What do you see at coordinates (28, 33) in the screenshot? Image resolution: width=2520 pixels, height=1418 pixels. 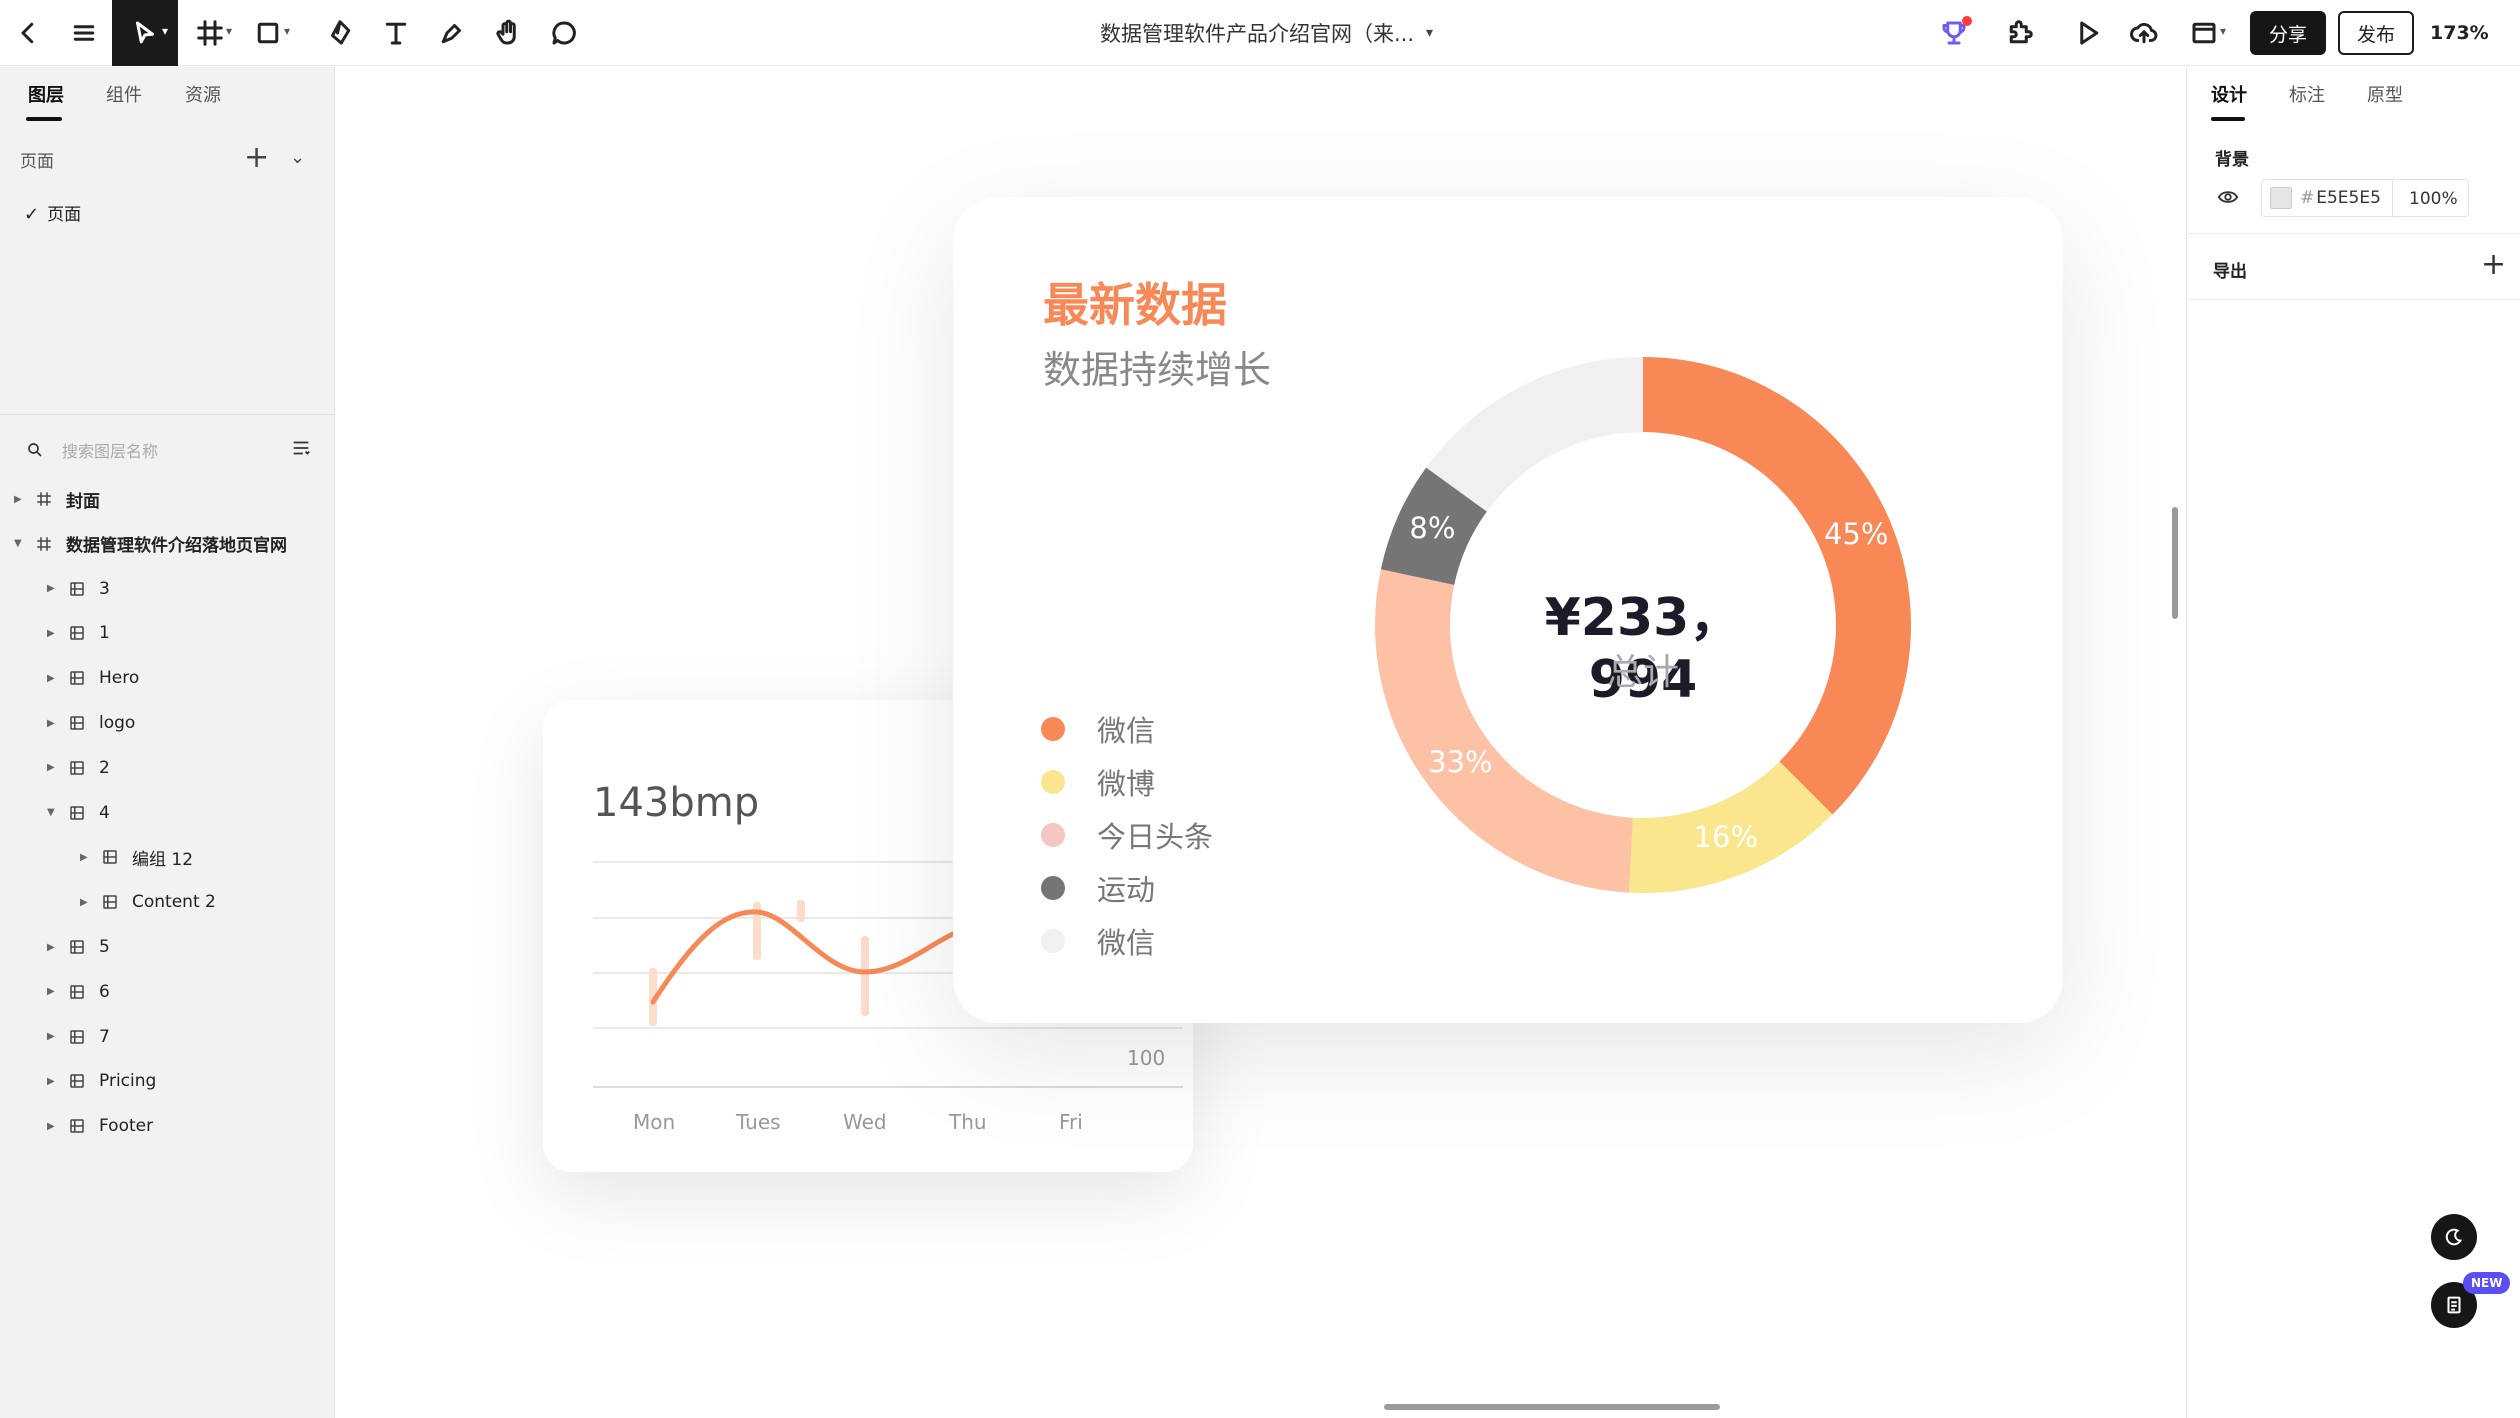 I see `back-icon` at bounding box center [28, 33].